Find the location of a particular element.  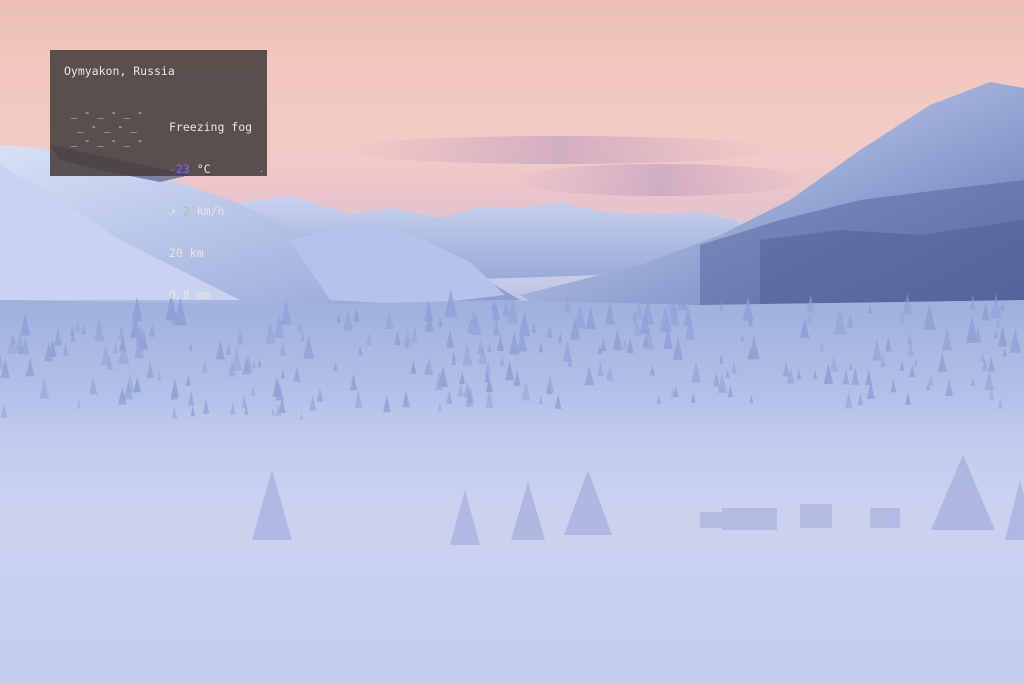

weather-wind-row: ↗ 2 km/h is located at coordinates (210, 211).